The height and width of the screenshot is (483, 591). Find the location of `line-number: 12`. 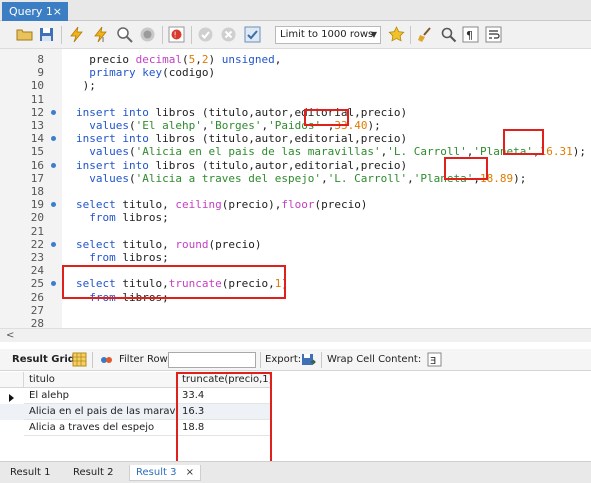

line-number: 12 is located at coordinates (37, 112).